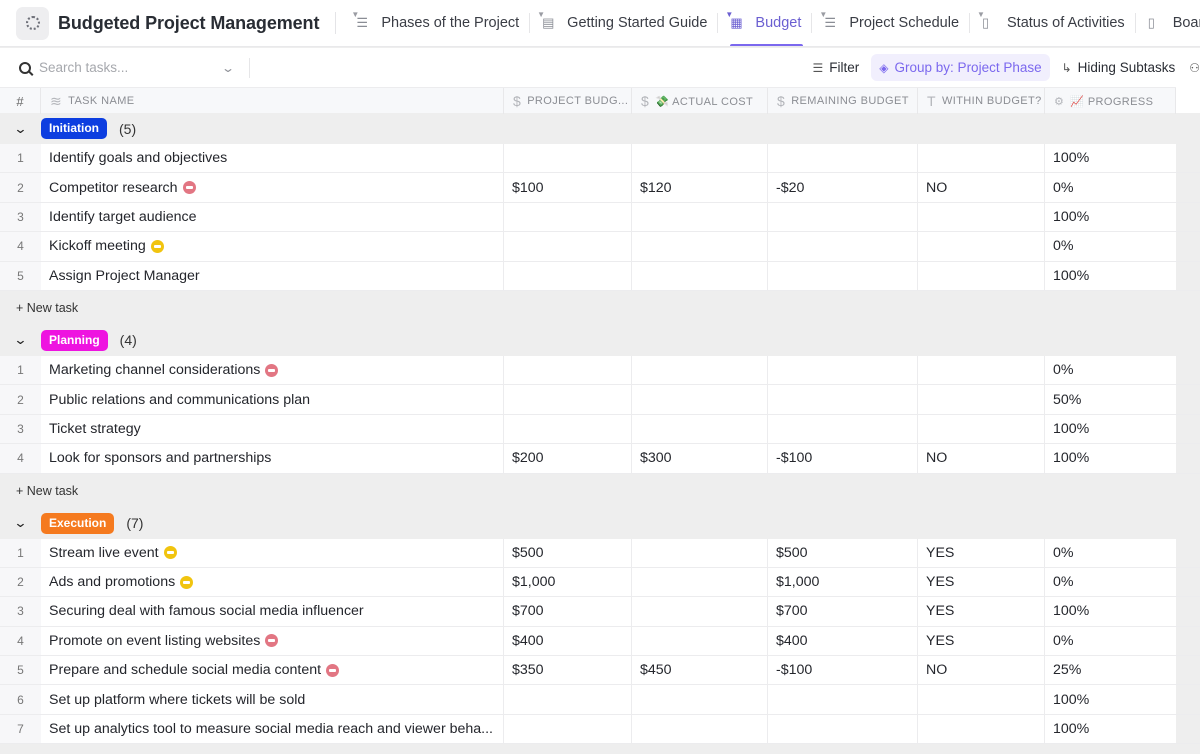 Image resolution: width=1200 pixels, height=754 pixels. Describe the element at coordinates (272, 101) in the screenshot. I see `column-header-task-name: ≋ TASK NAME` at that location.